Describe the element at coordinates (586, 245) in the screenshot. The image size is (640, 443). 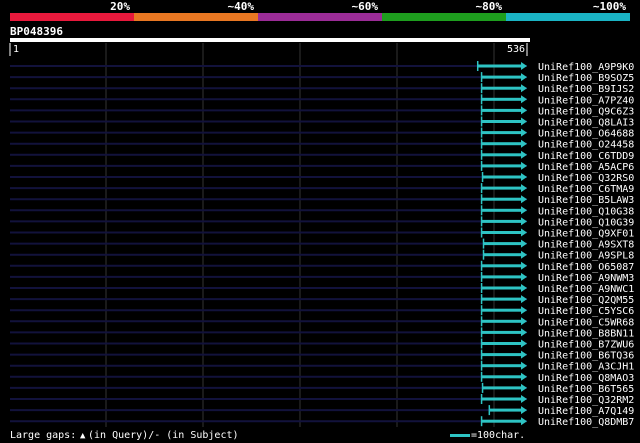
I see `hit-label: UniRef100_A9SXT8` at that location.